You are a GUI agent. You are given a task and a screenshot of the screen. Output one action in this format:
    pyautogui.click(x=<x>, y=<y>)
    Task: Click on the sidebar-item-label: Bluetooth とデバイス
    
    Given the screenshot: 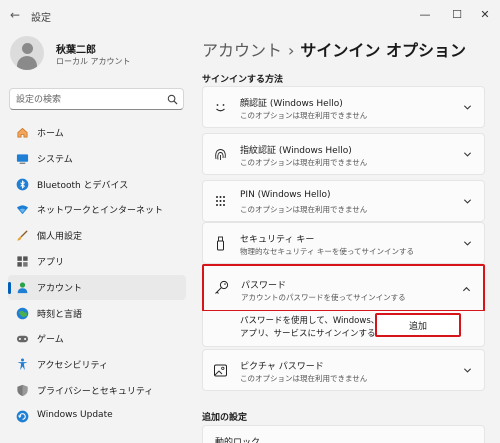 What is the action you would take?
    pyautogui.click(x=83, y=185)
    